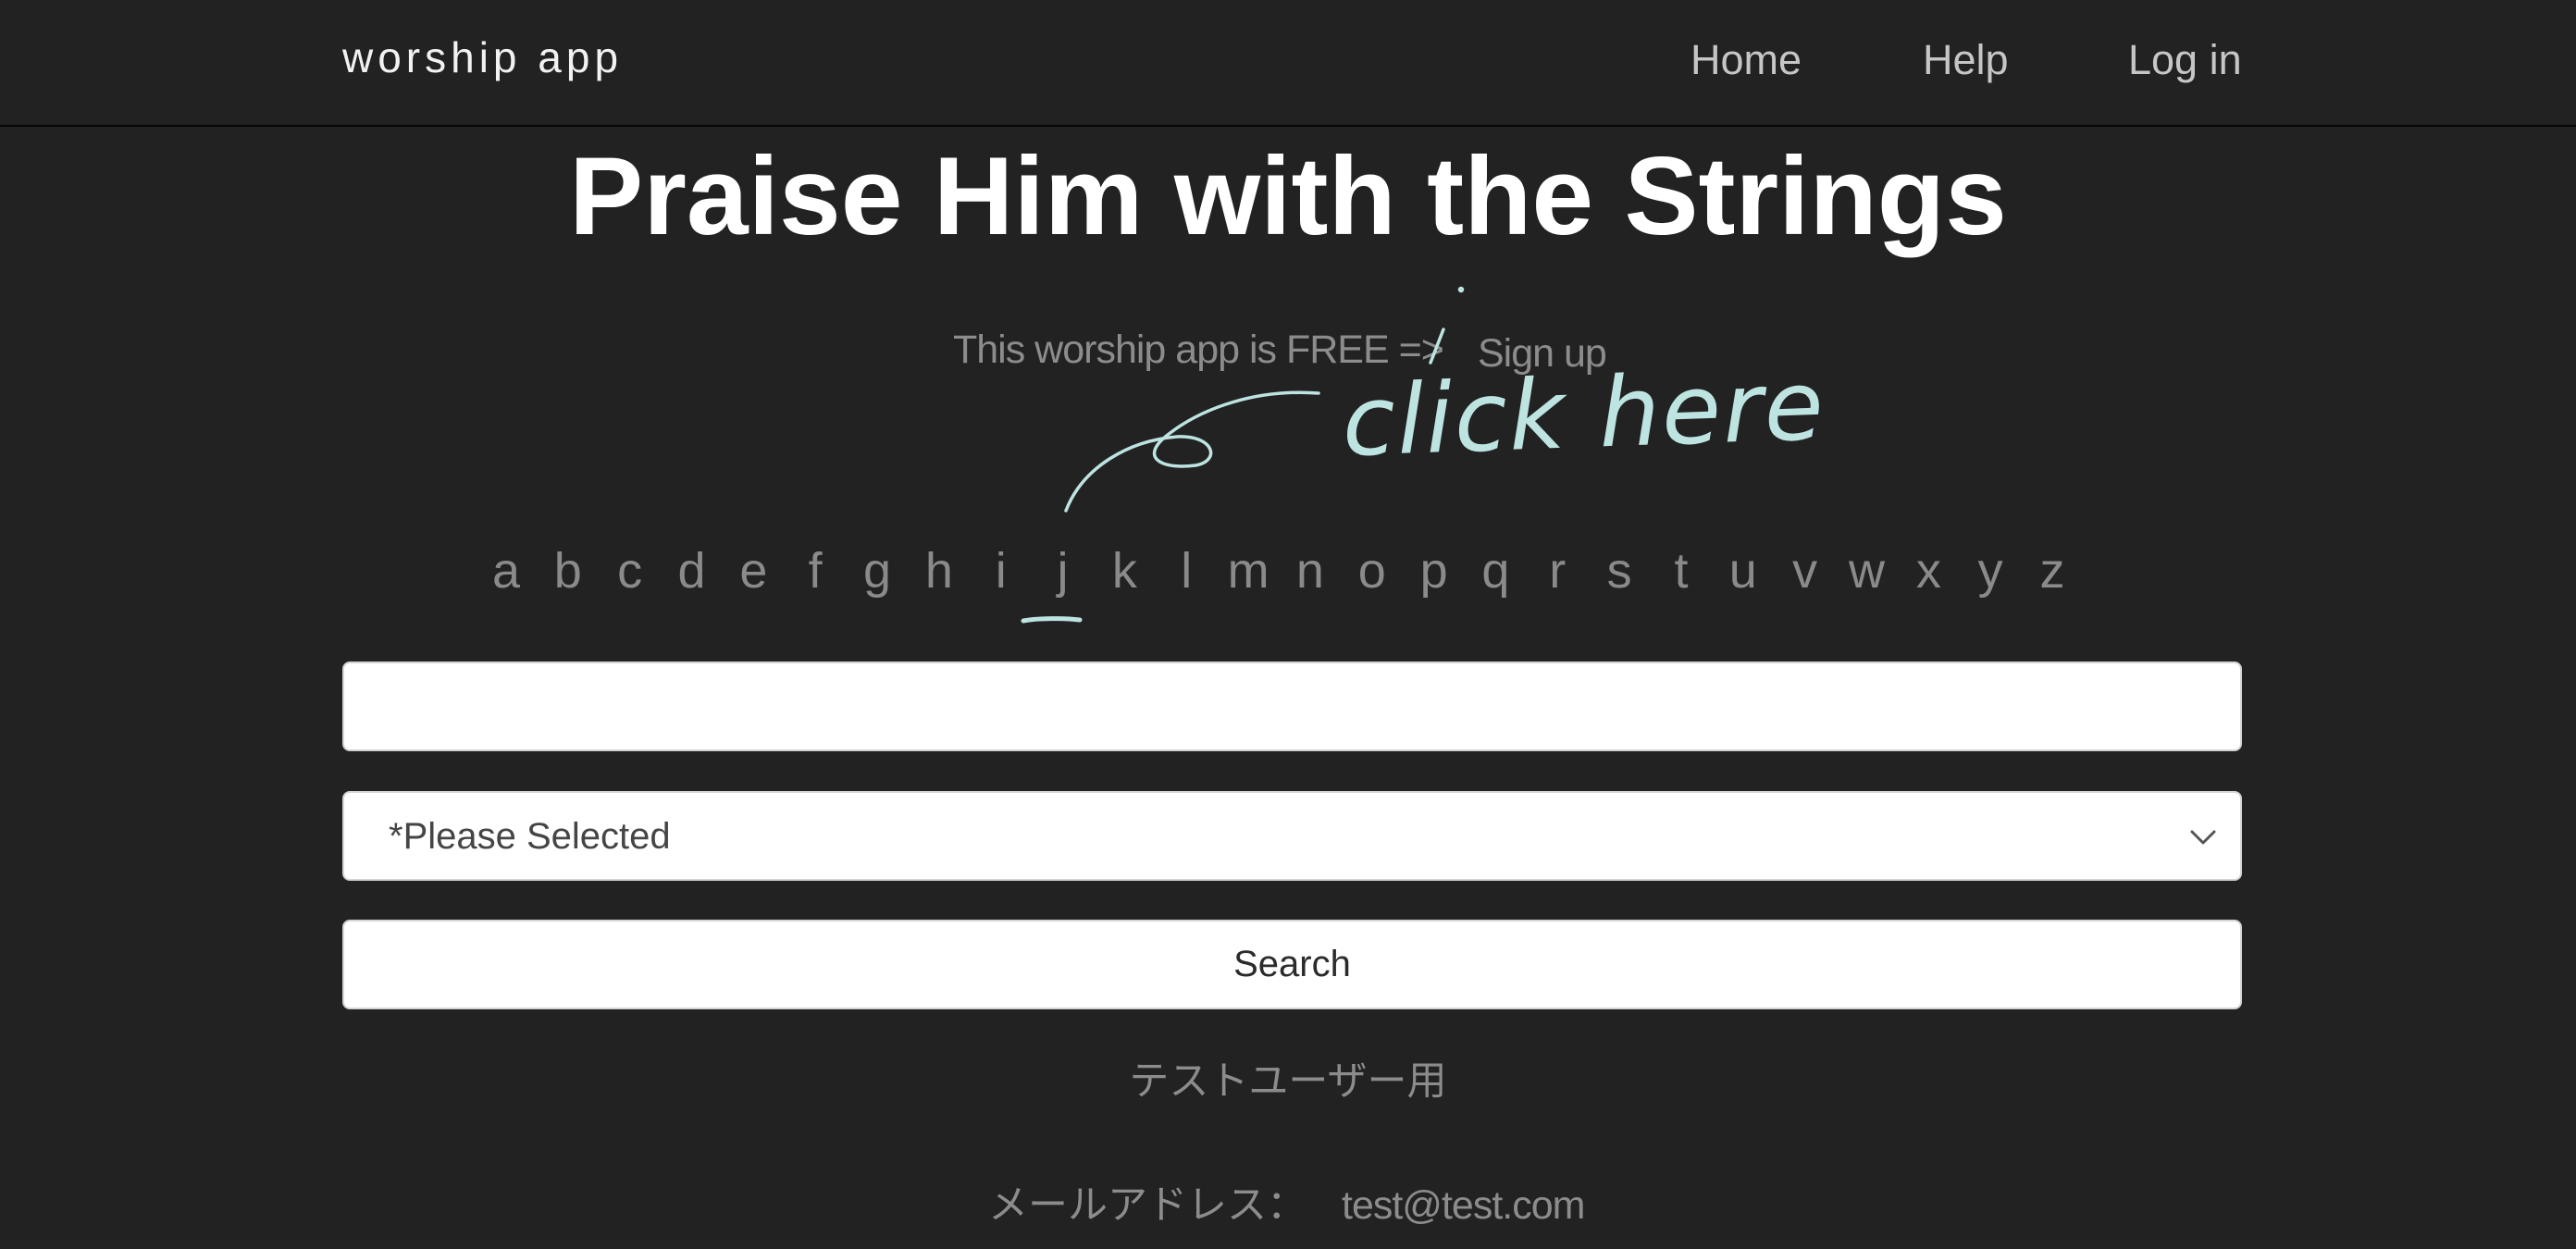 The image size is (2576, 1249). What do you see at coordinates (1805, 571) in the screenshot?
I see `alphabet-letter-v: v` at bounding box center [1805, 571].